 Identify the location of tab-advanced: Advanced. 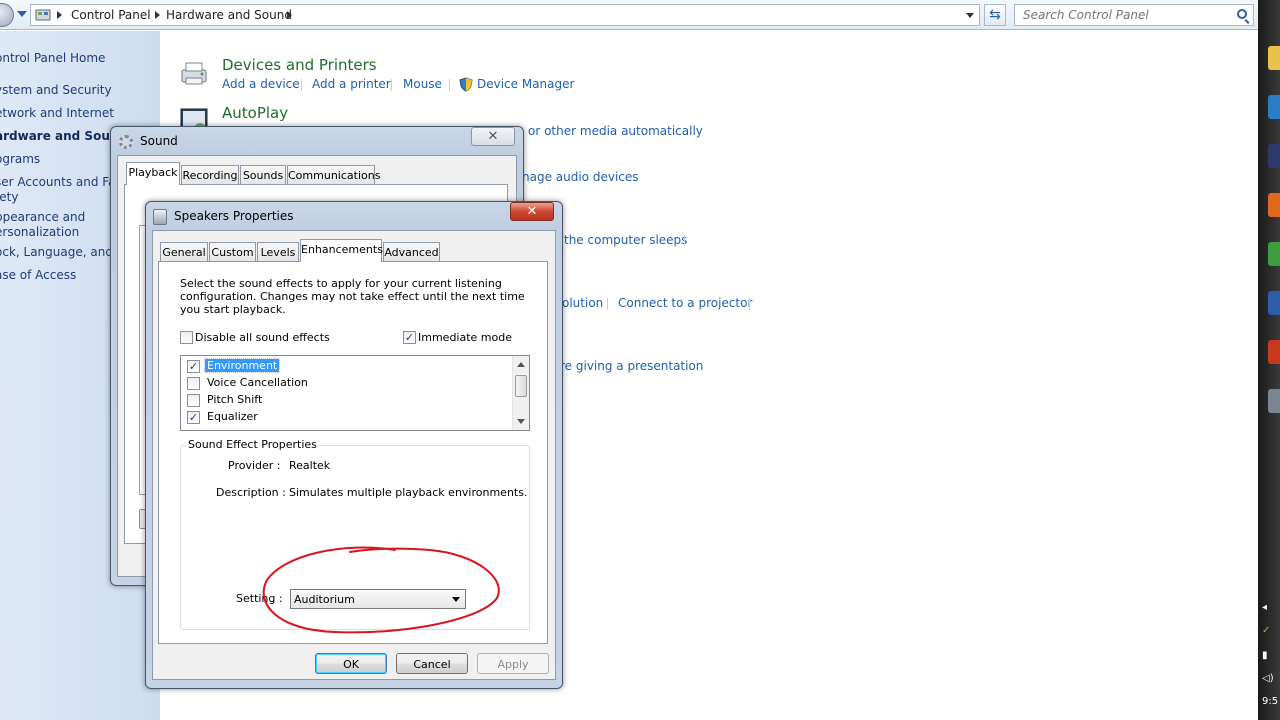
(411, 252).